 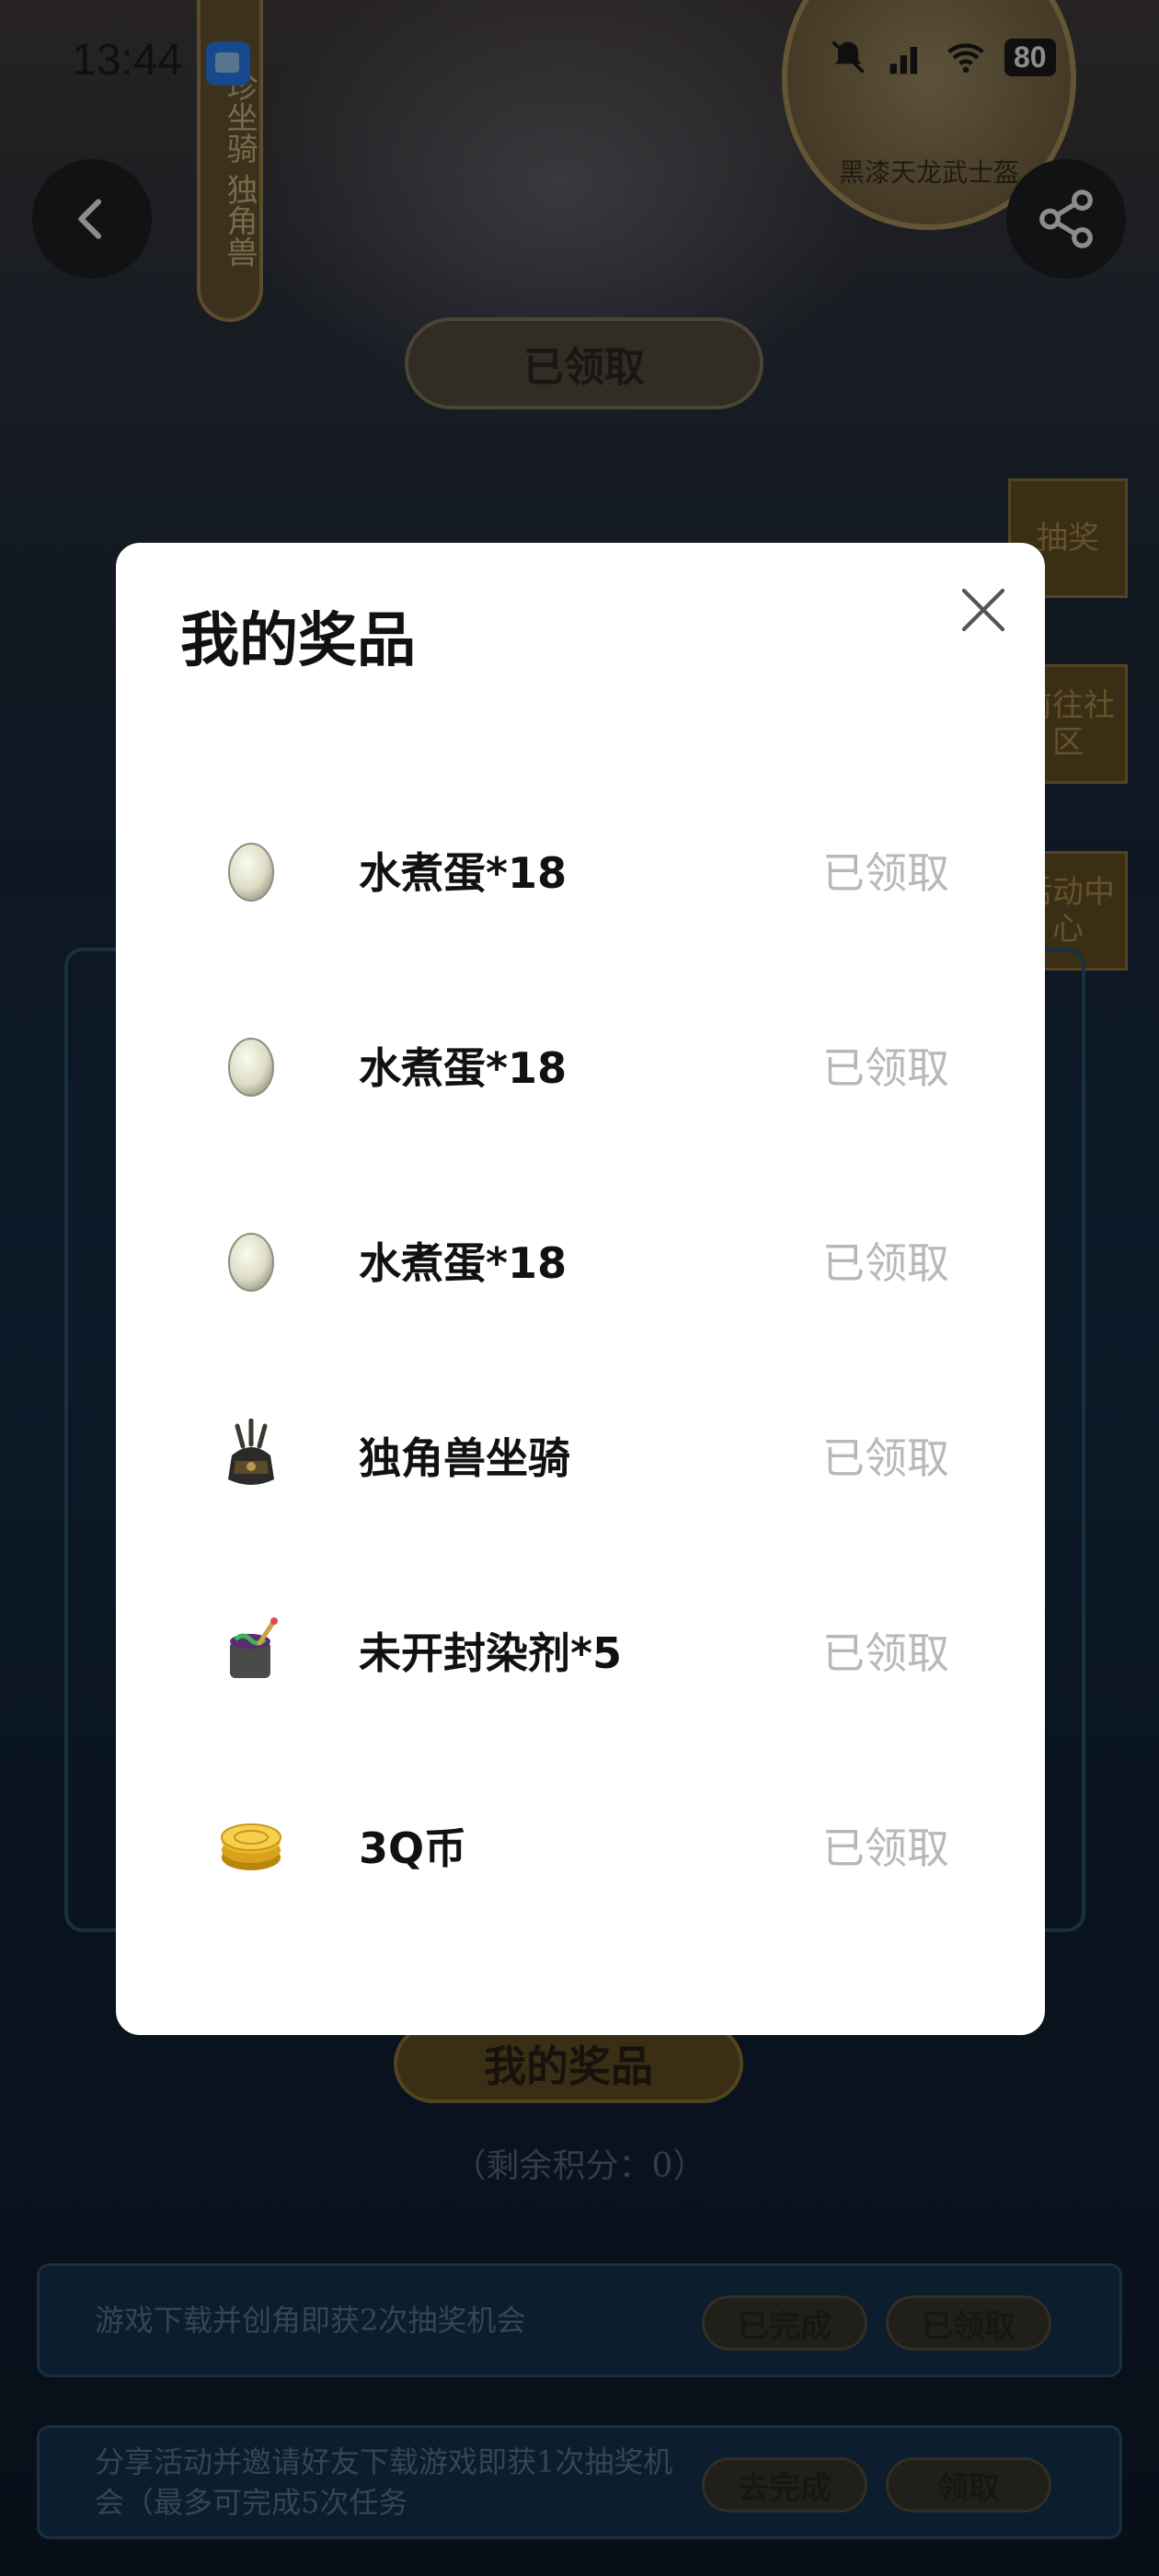 I want to click on close-icon, so click(x=983, y=610).